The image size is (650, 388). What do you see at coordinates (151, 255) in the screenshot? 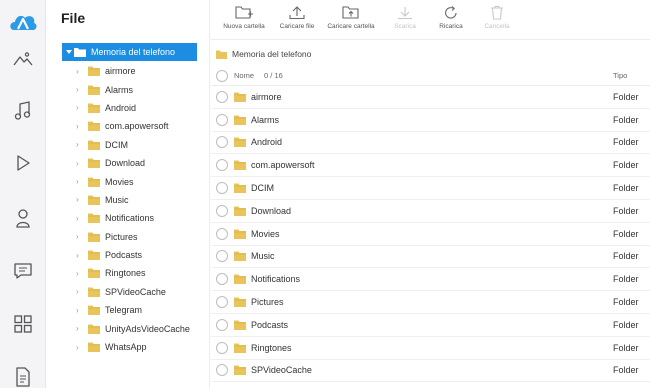
I see `tree-item: › Podcasts` at bounding box center [151, 255].